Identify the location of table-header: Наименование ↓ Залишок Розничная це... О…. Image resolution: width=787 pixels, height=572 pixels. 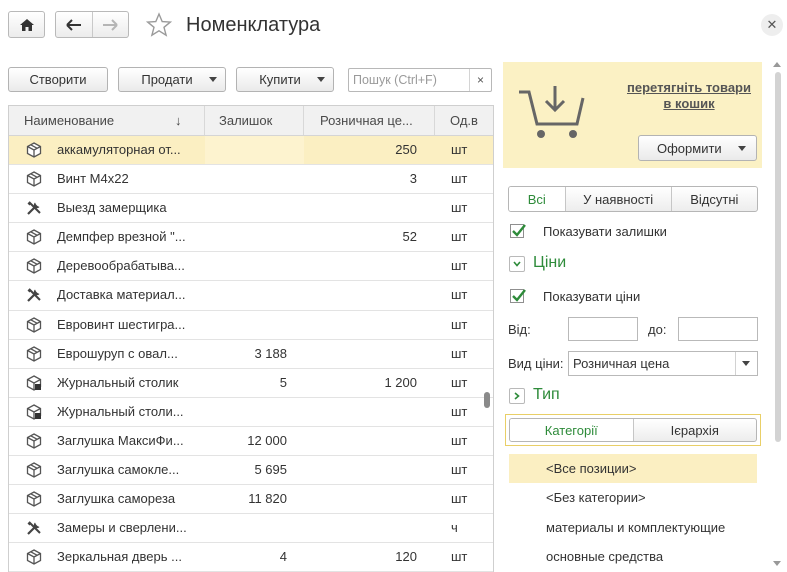
(251, 121).